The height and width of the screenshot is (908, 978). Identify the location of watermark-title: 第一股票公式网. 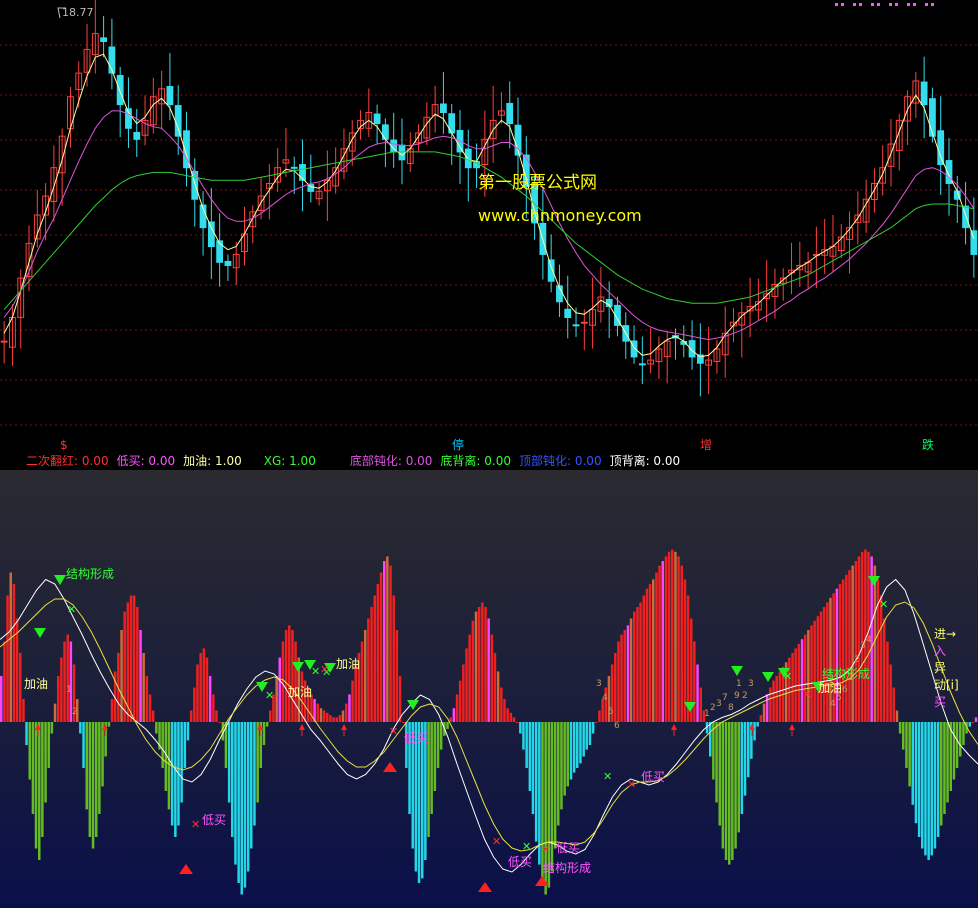
(537, 183).